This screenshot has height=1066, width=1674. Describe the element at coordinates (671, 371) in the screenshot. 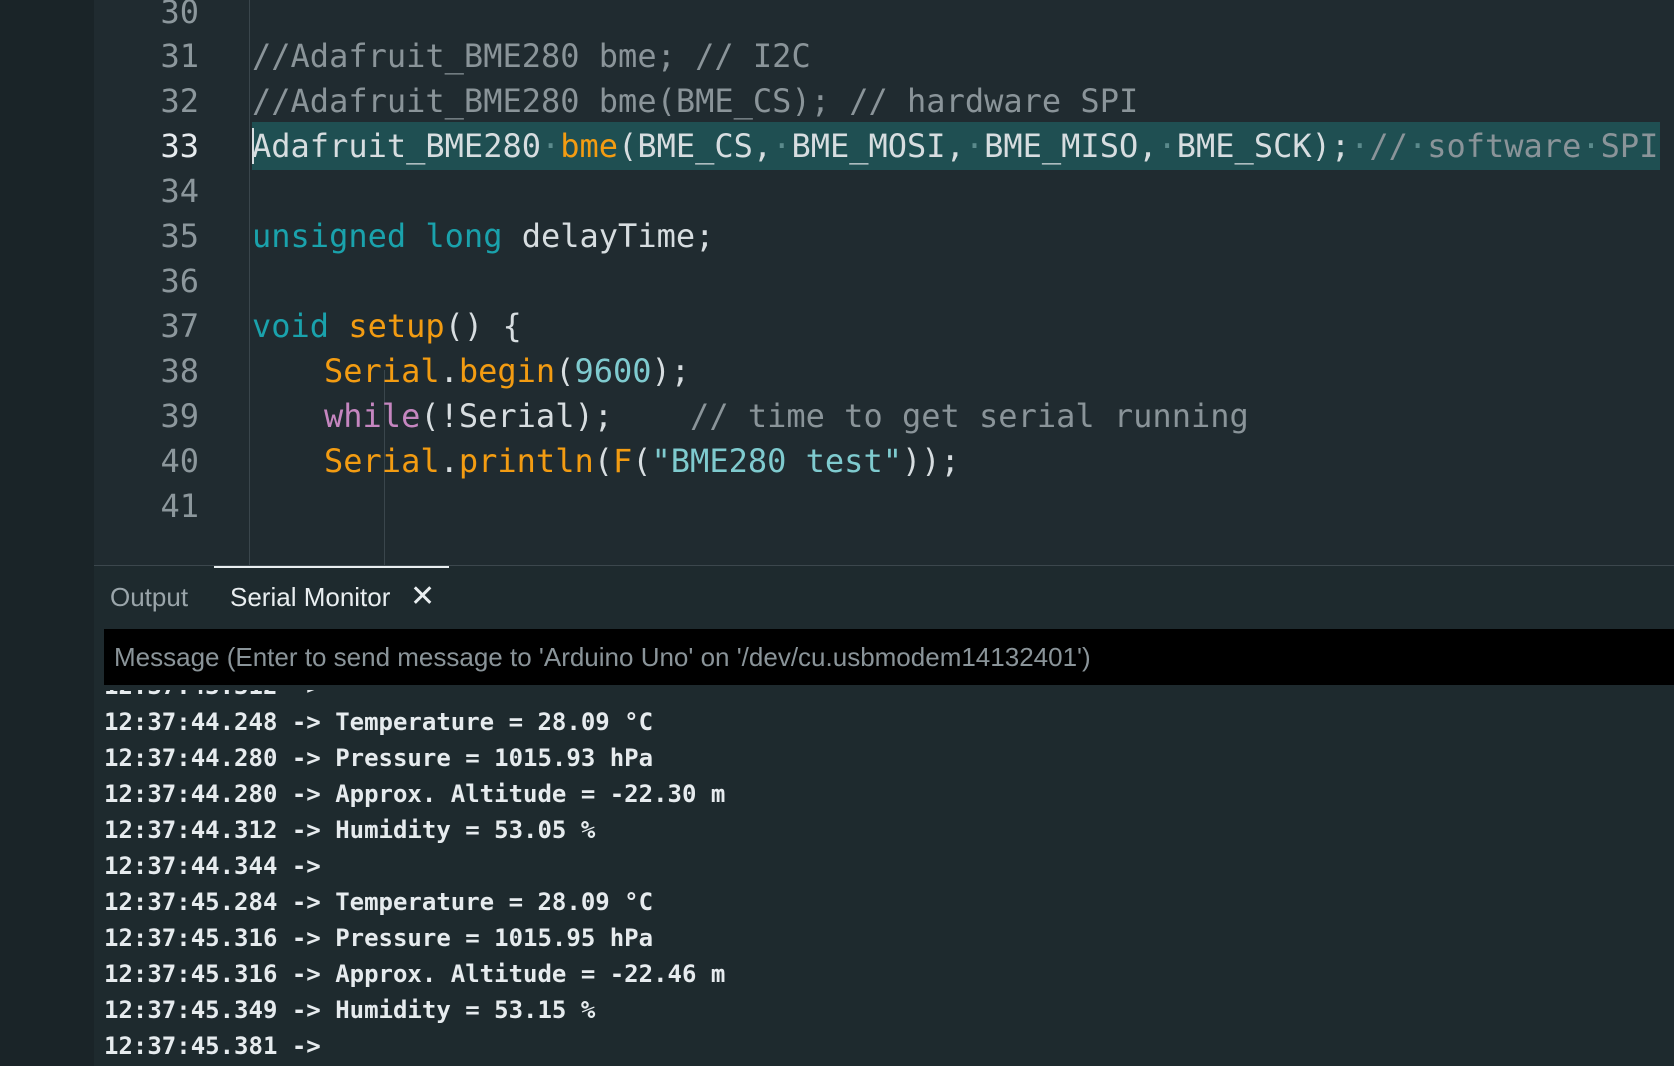

I see `punct-token: );` at that location.